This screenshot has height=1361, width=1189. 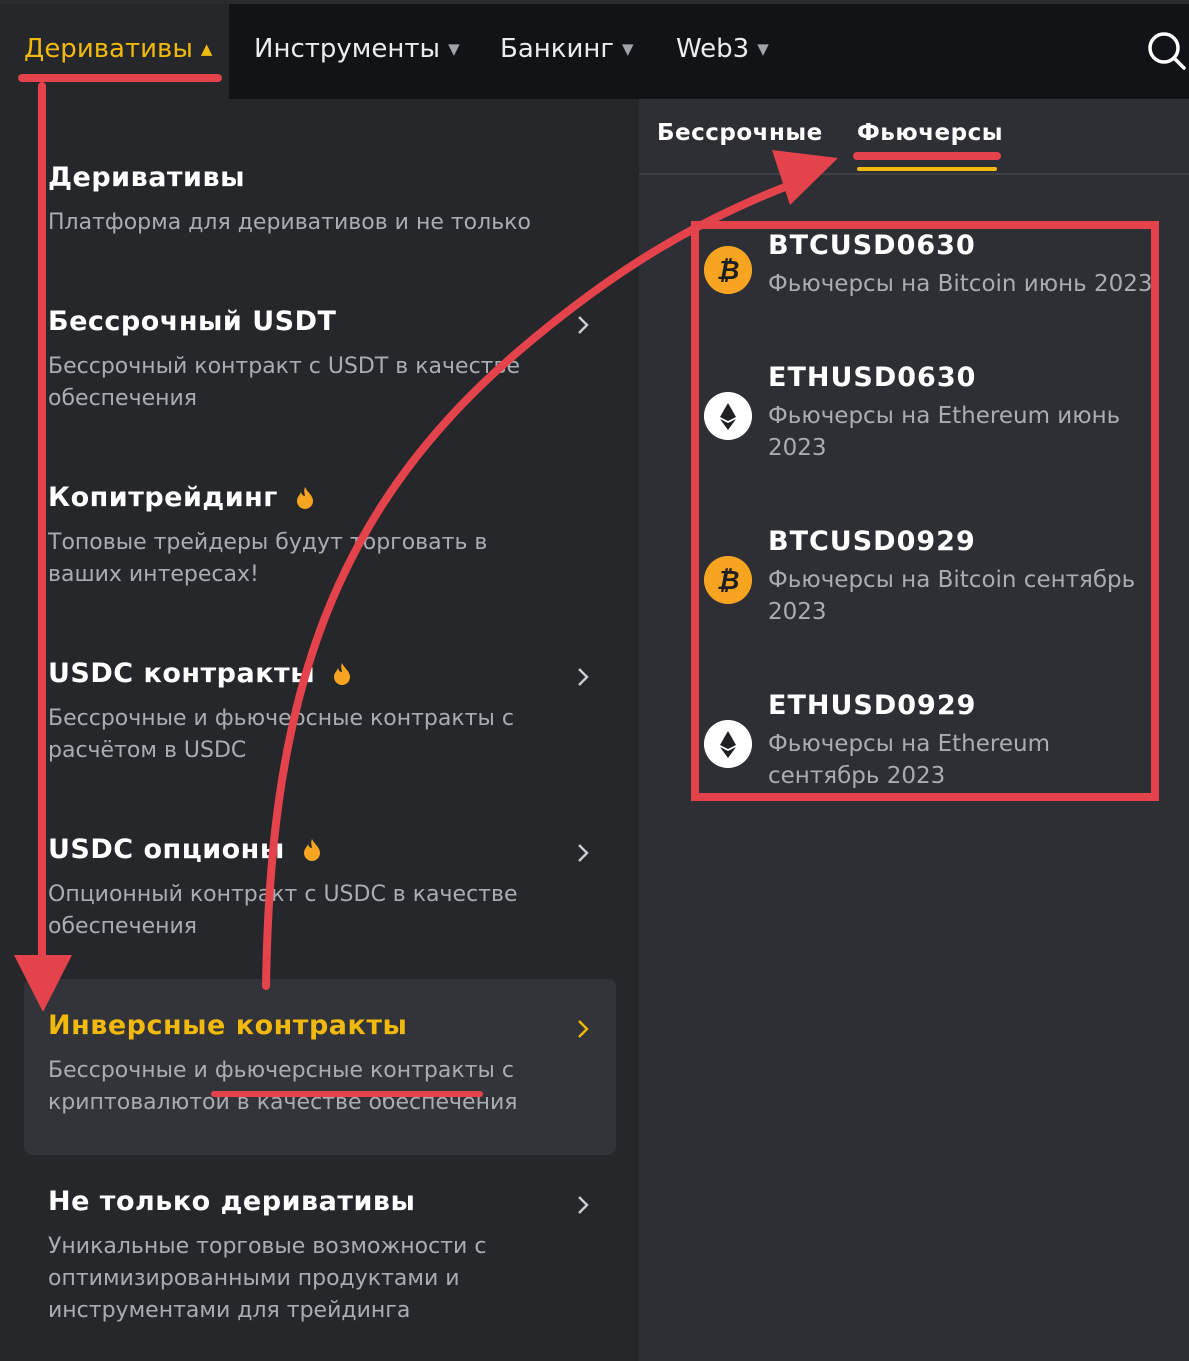 I want to click on nav-item-label: Инструменты, so click(x=347, y=49).